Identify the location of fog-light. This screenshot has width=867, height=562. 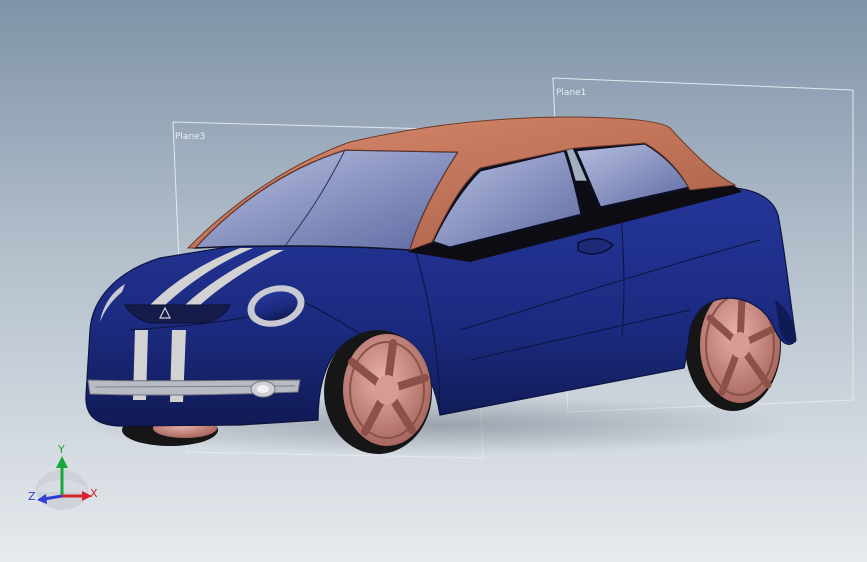
(263, 389).